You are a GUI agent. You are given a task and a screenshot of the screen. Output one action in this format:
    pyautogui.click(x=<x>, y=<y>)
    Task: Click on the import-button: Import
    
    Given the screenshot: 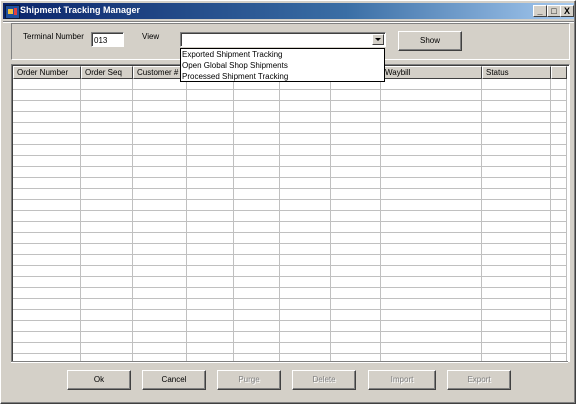 What is the action you would take?
    pyautogui.click(x=402, y=380)
    